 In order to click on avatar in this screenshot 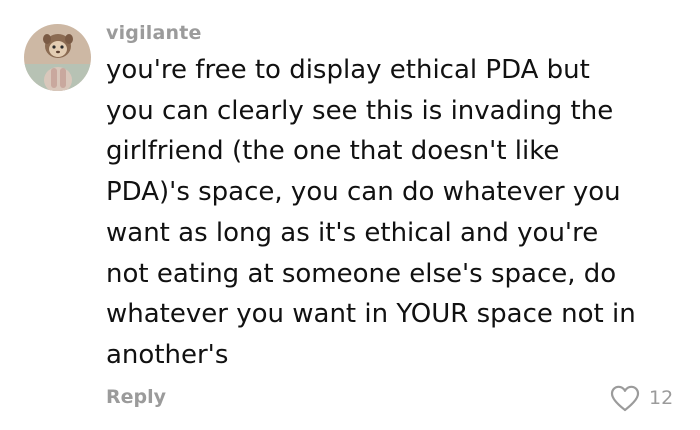, I will do `click(57, 57)`.